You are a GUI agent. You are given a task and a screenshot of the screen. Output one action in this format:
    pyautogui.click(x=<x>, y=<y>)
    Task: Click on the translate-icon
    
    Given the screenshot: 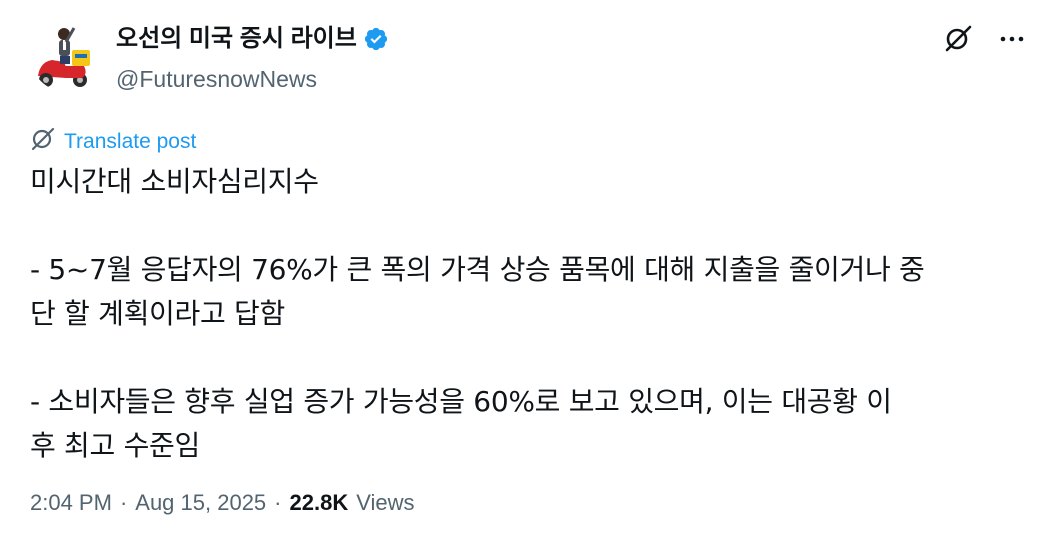 What is the action you would take?
    pyautogui.click(x=43, y=142)
    